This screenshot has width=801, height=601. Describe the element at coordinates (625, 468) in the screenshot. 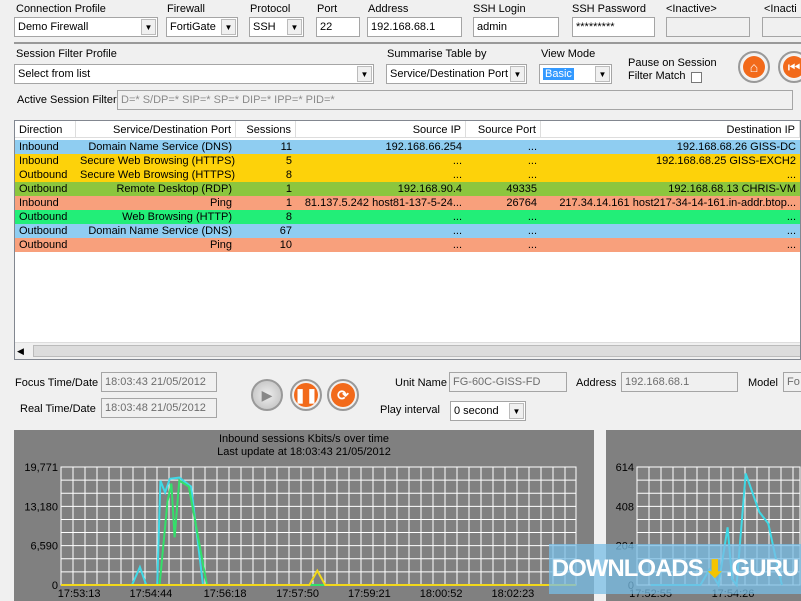

I see `y-tick-label: 614` at that location.